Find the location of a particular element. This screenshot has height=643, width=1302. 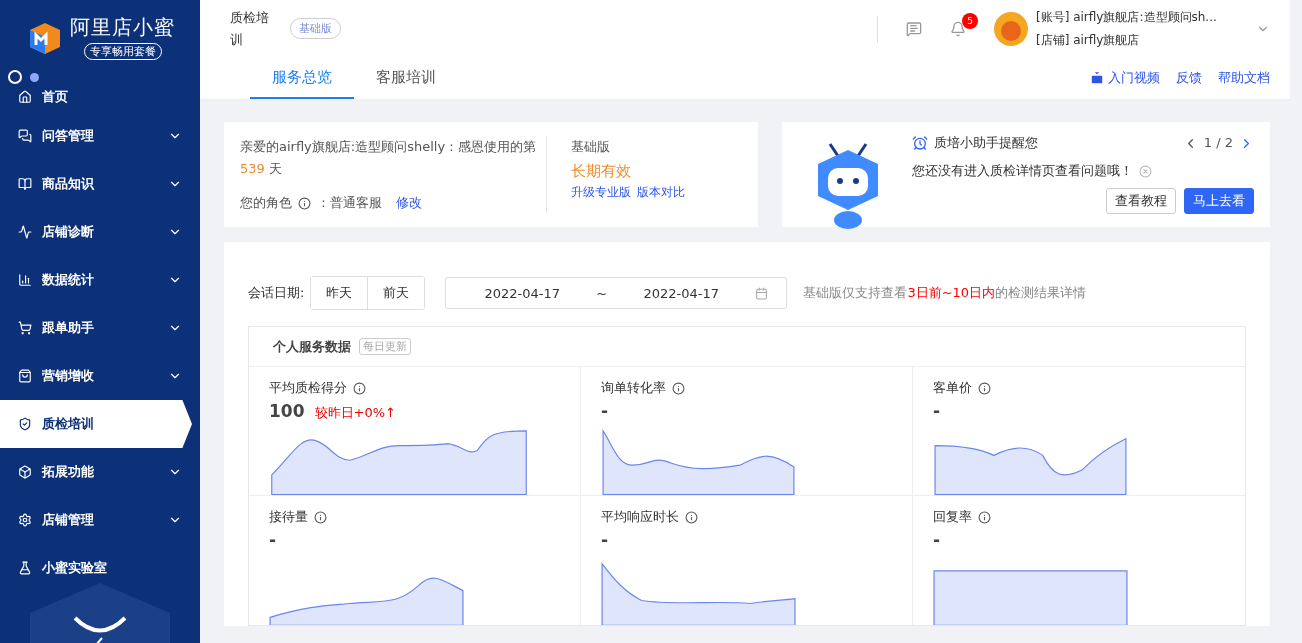

sidebar-item: 店铺管理 is located at coordinates (100, 520).